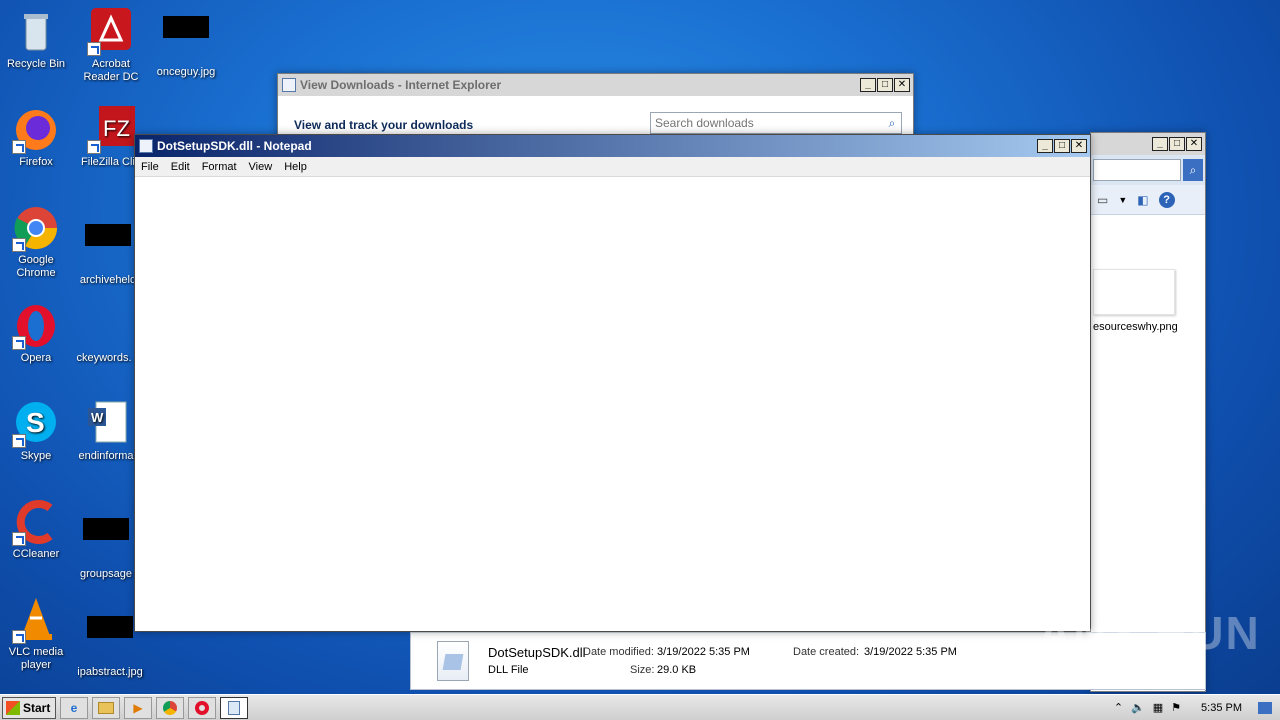  I want to click on search-downloads-input, so click(767, 123).